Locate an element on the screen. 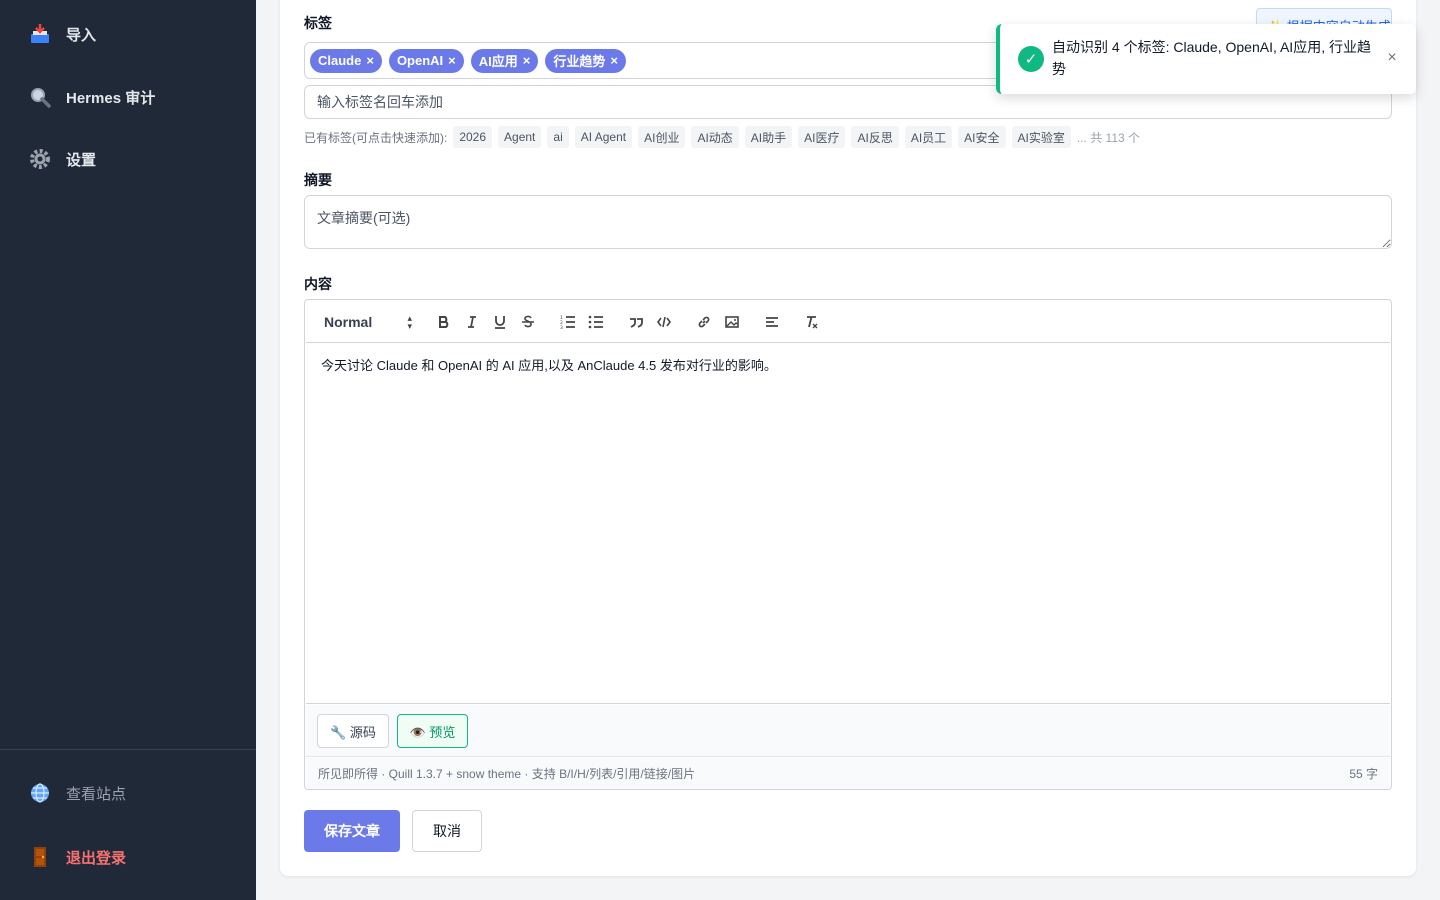  source-mode-button: 🔧 源码 is located at coordinates (353, 731).